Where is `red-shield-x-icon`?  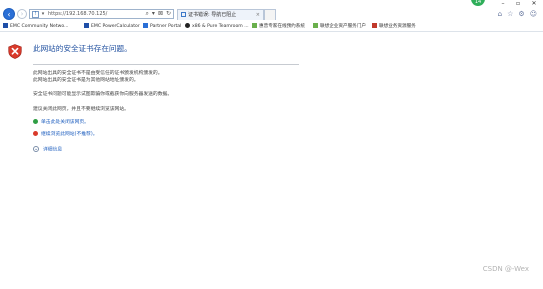 red-shield-x-icon is located at coordinates (35, 133).